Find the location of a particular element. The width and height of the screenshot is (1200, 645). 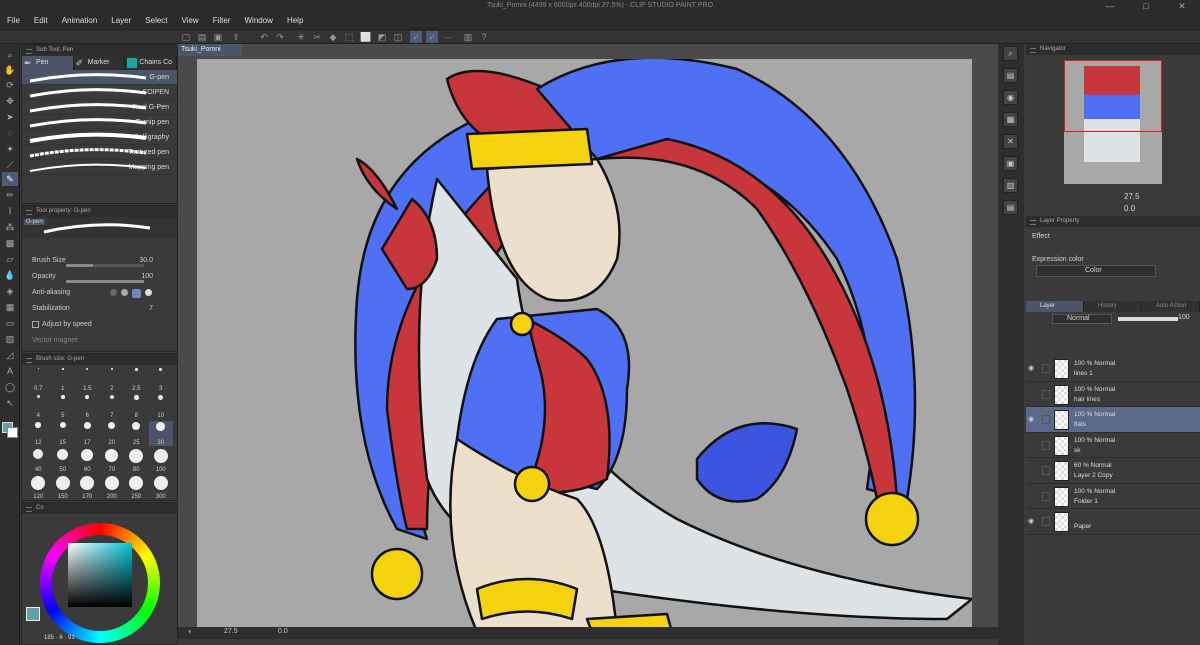

save-icon: ▣ is located at coordinates (218, 37).